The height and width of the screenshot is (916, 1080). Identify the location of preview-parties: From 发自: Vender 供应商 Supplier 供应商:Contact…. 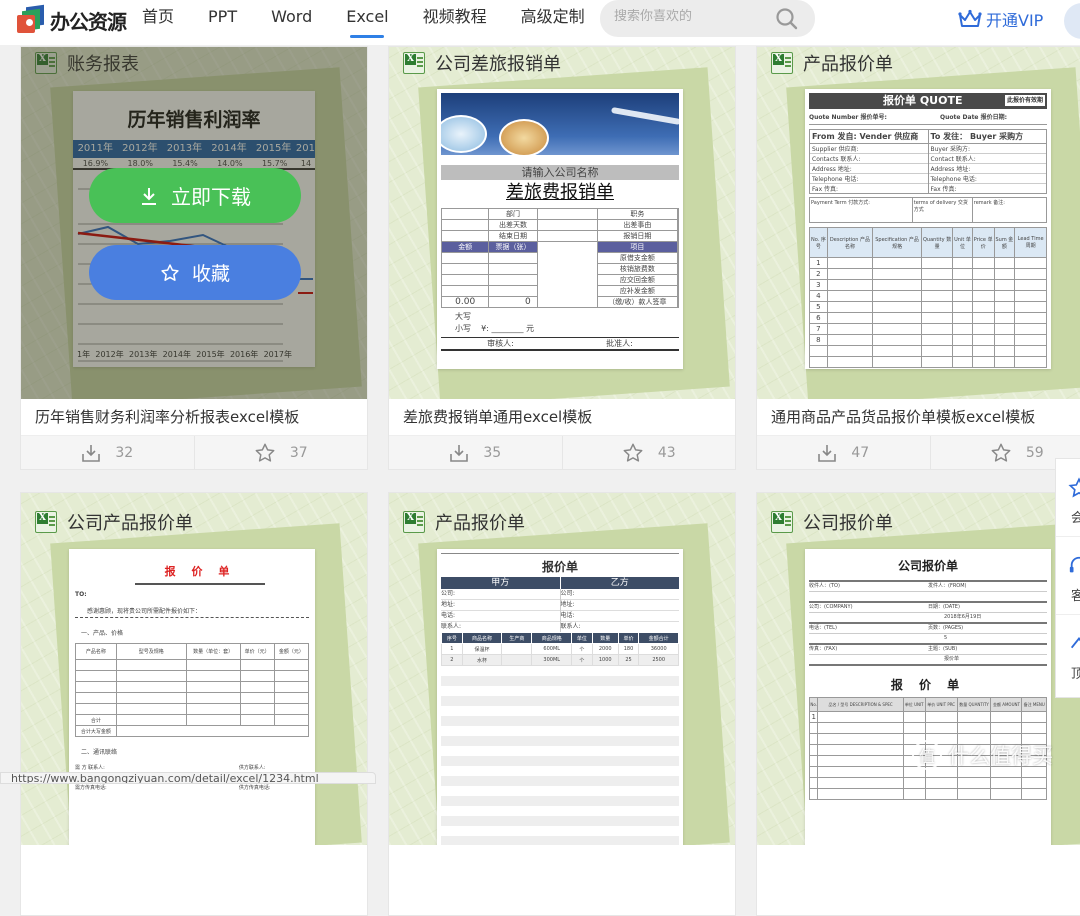
(928, 161).